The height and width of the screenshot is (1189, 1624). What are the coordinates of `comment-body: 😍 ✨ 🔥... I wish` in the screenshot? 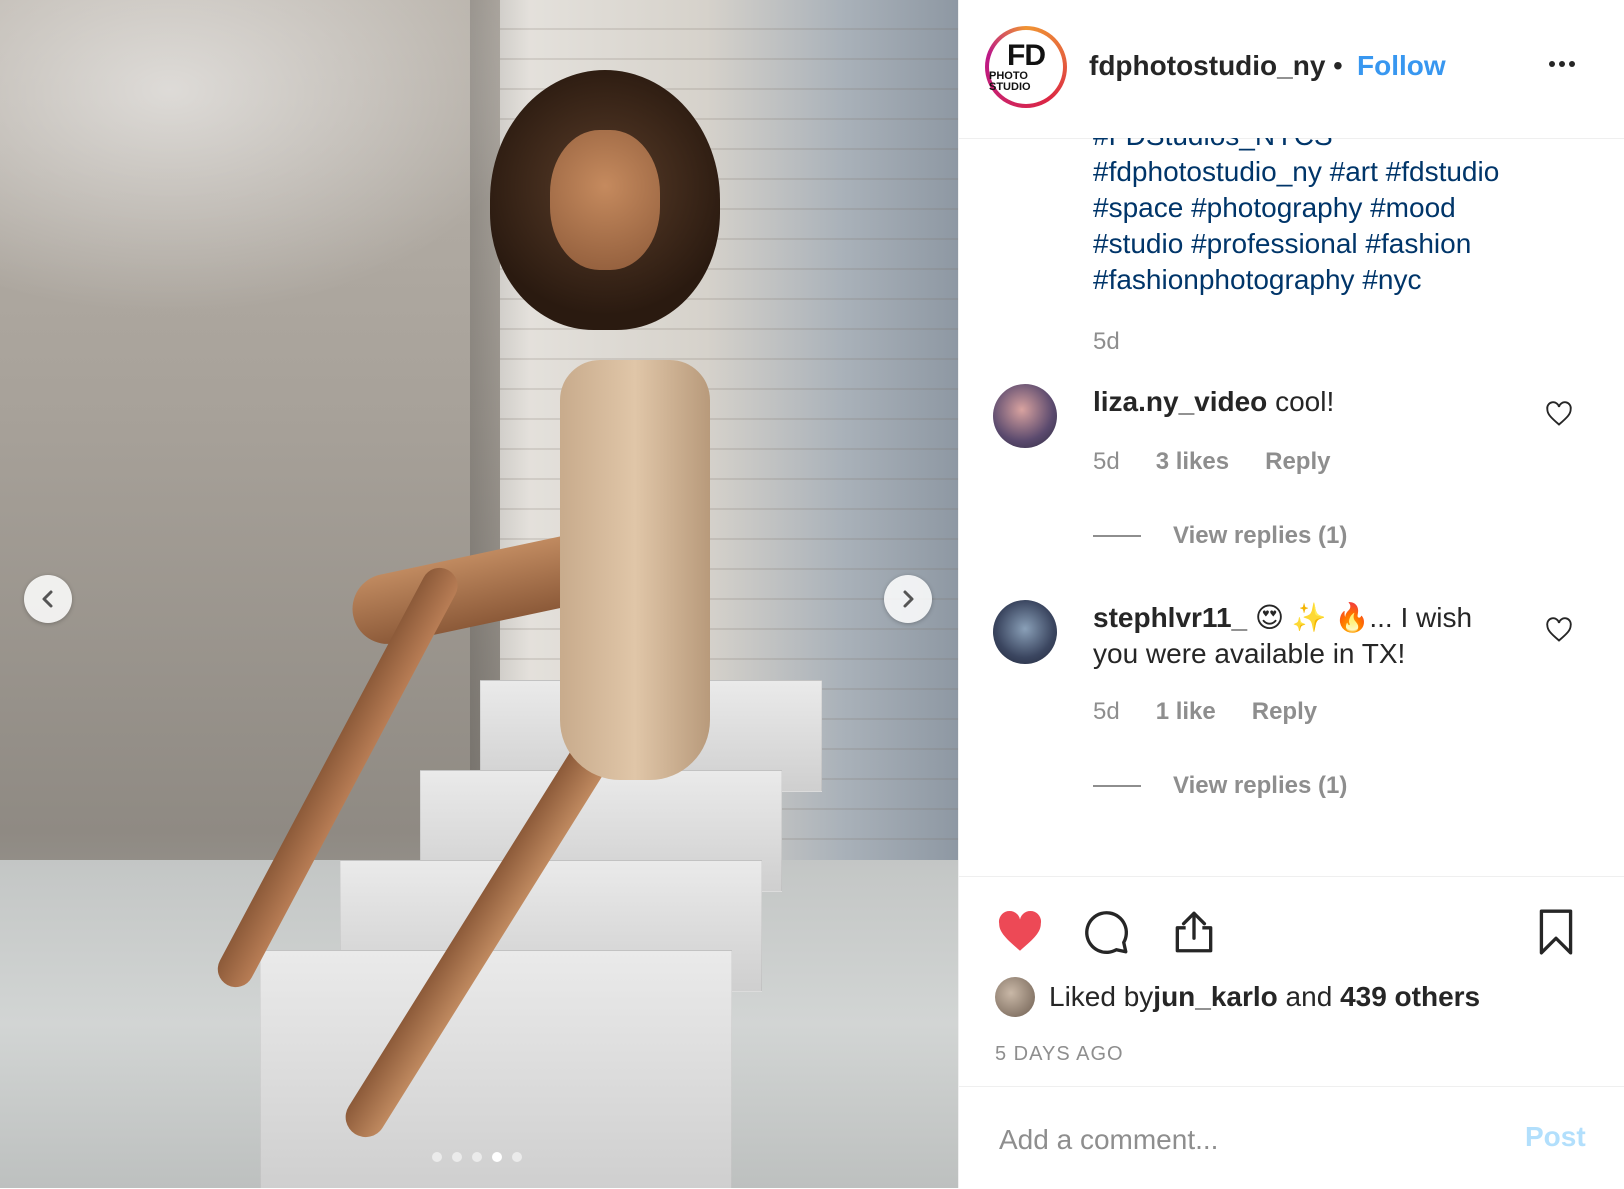 It's located at (1360, 617).